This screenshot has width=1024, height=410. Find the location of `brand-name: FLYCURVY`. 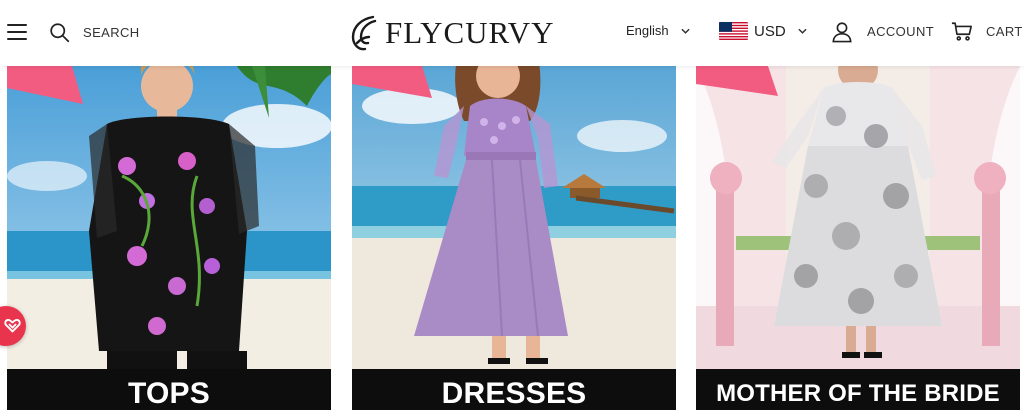

brand-name: FLYCURVY is located at coordinates (470, 32).